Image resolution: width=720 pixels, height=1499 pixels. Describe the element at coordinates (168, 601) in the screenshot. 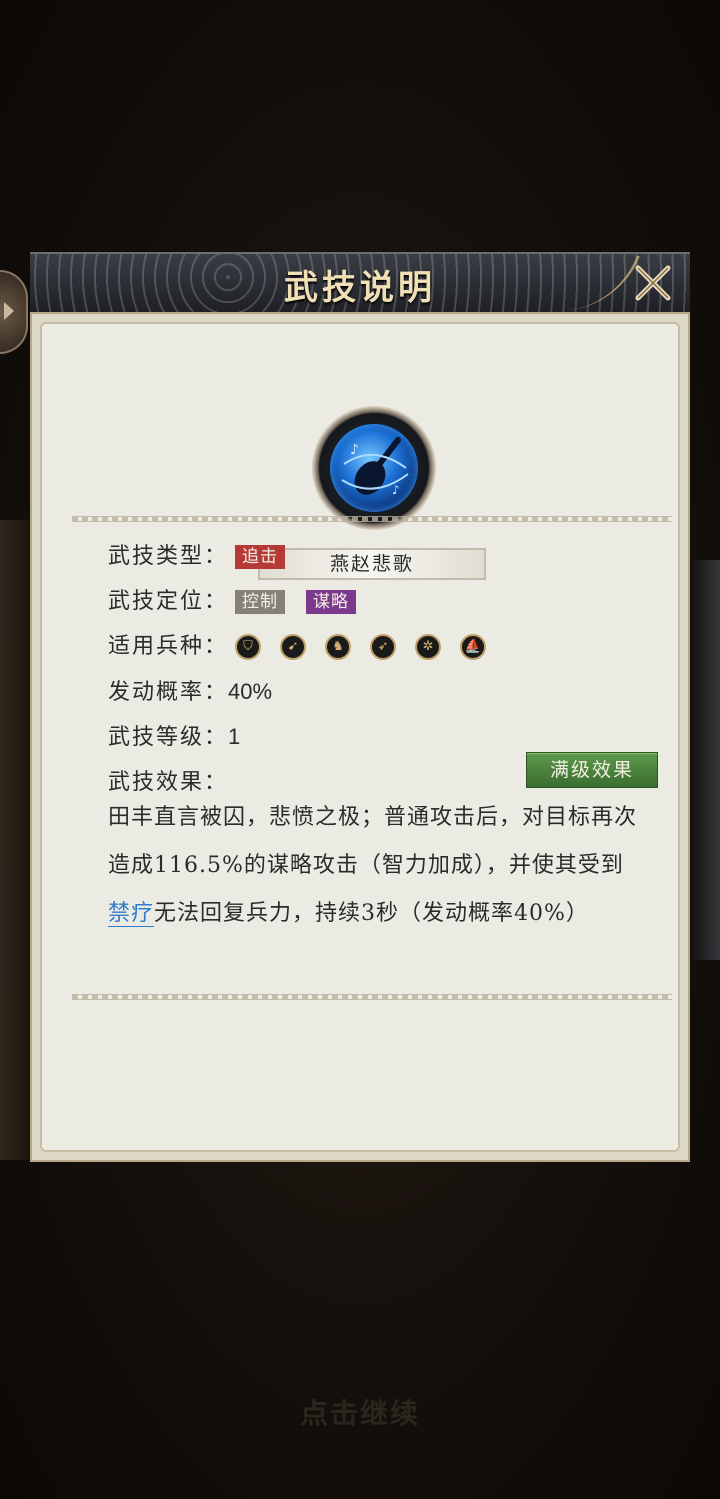

I see `skill-position-label: 武技定位：` at that location.